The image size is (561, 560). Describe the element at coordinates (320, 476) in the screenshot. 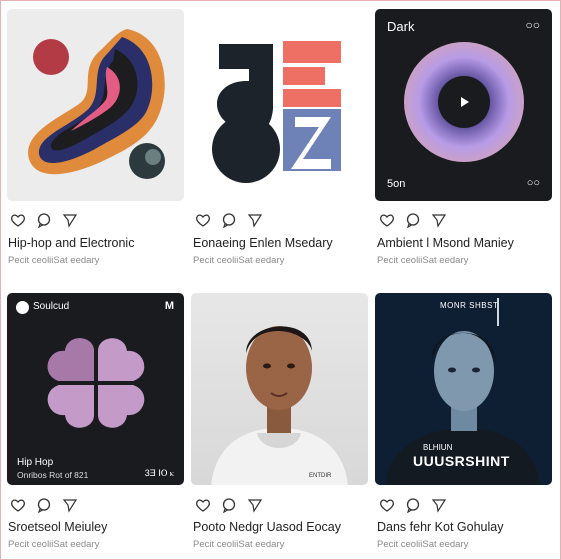

I see `shirt-text: ENTDIR` at that location.